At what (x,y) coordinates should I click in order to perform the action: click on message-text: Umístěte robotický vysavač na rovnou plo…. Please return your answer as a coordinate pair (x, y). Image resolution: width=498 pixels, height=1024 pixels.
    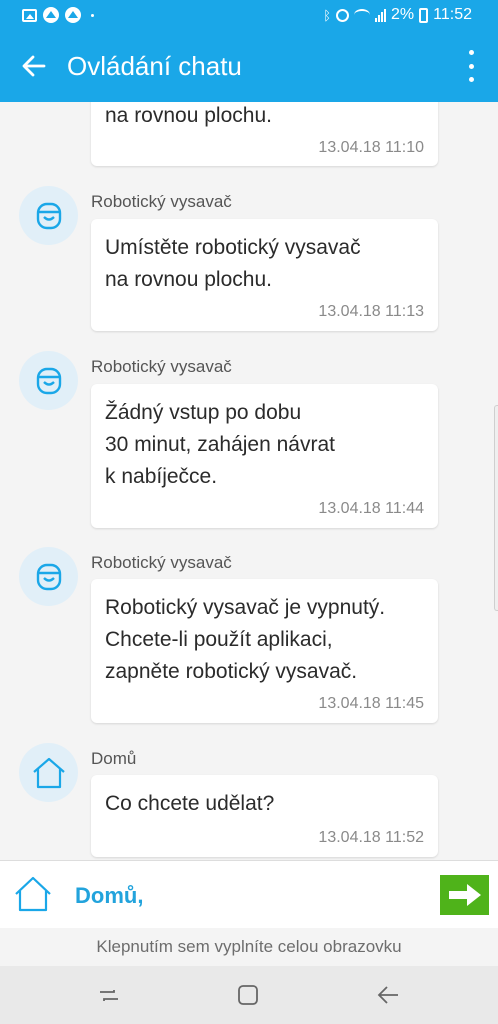
    Looking at the image, I should click on (233, 263).